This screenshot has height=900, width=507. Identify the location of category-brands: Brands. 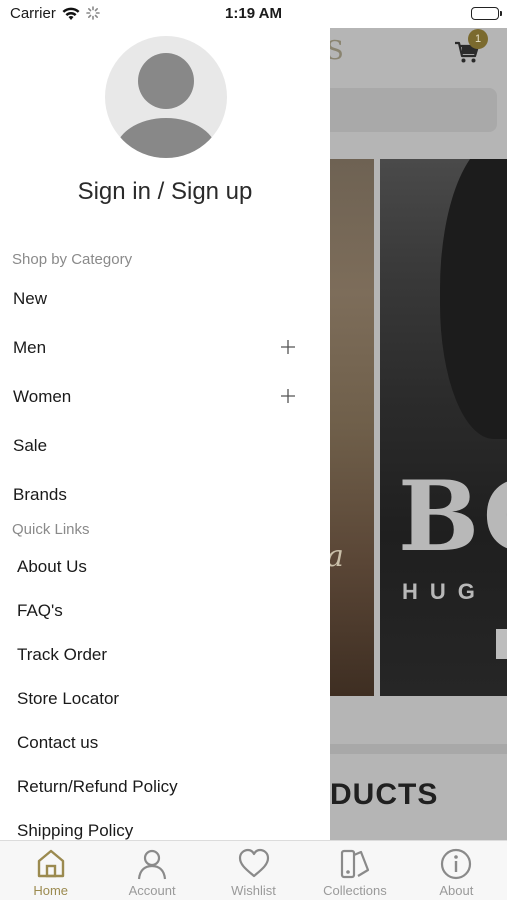
(40, 495).